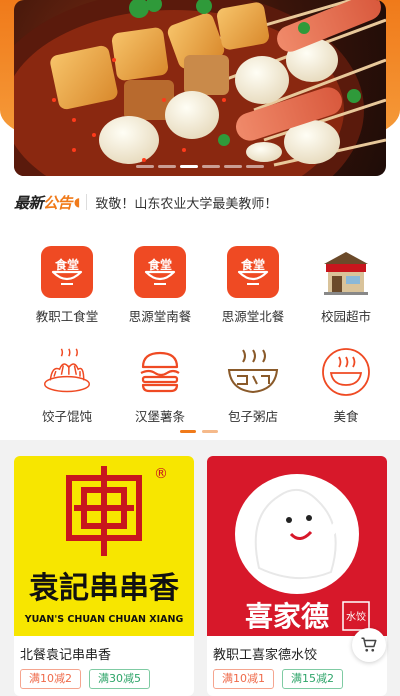 Image resolution: width=400 pixels, height=696 pixels. I want to click on cart-icon, so click(369, 644).